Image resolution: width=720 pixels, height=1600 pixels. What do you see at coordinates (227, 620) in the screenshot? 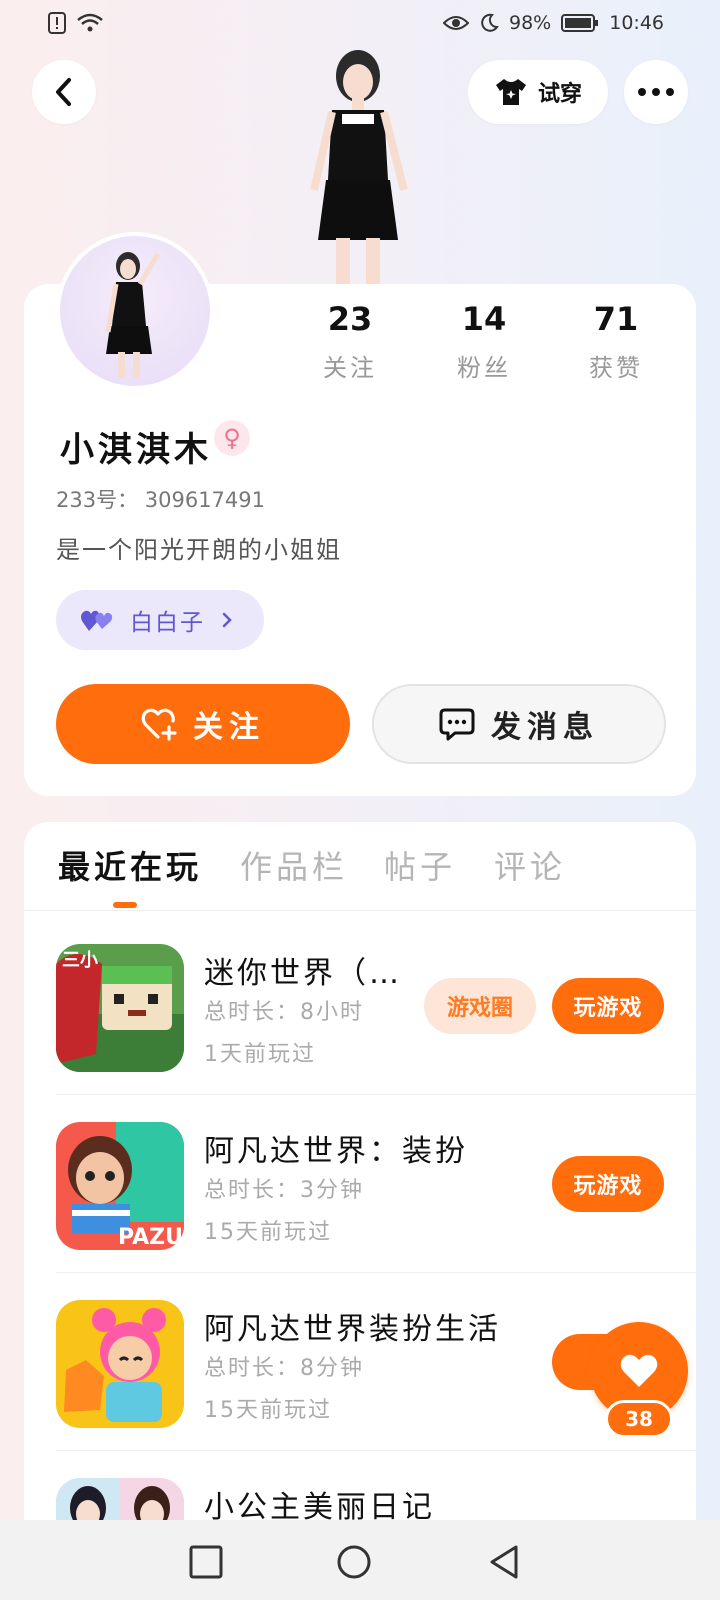
I see `chevron-right-icon` at bounding box center [227, 620].